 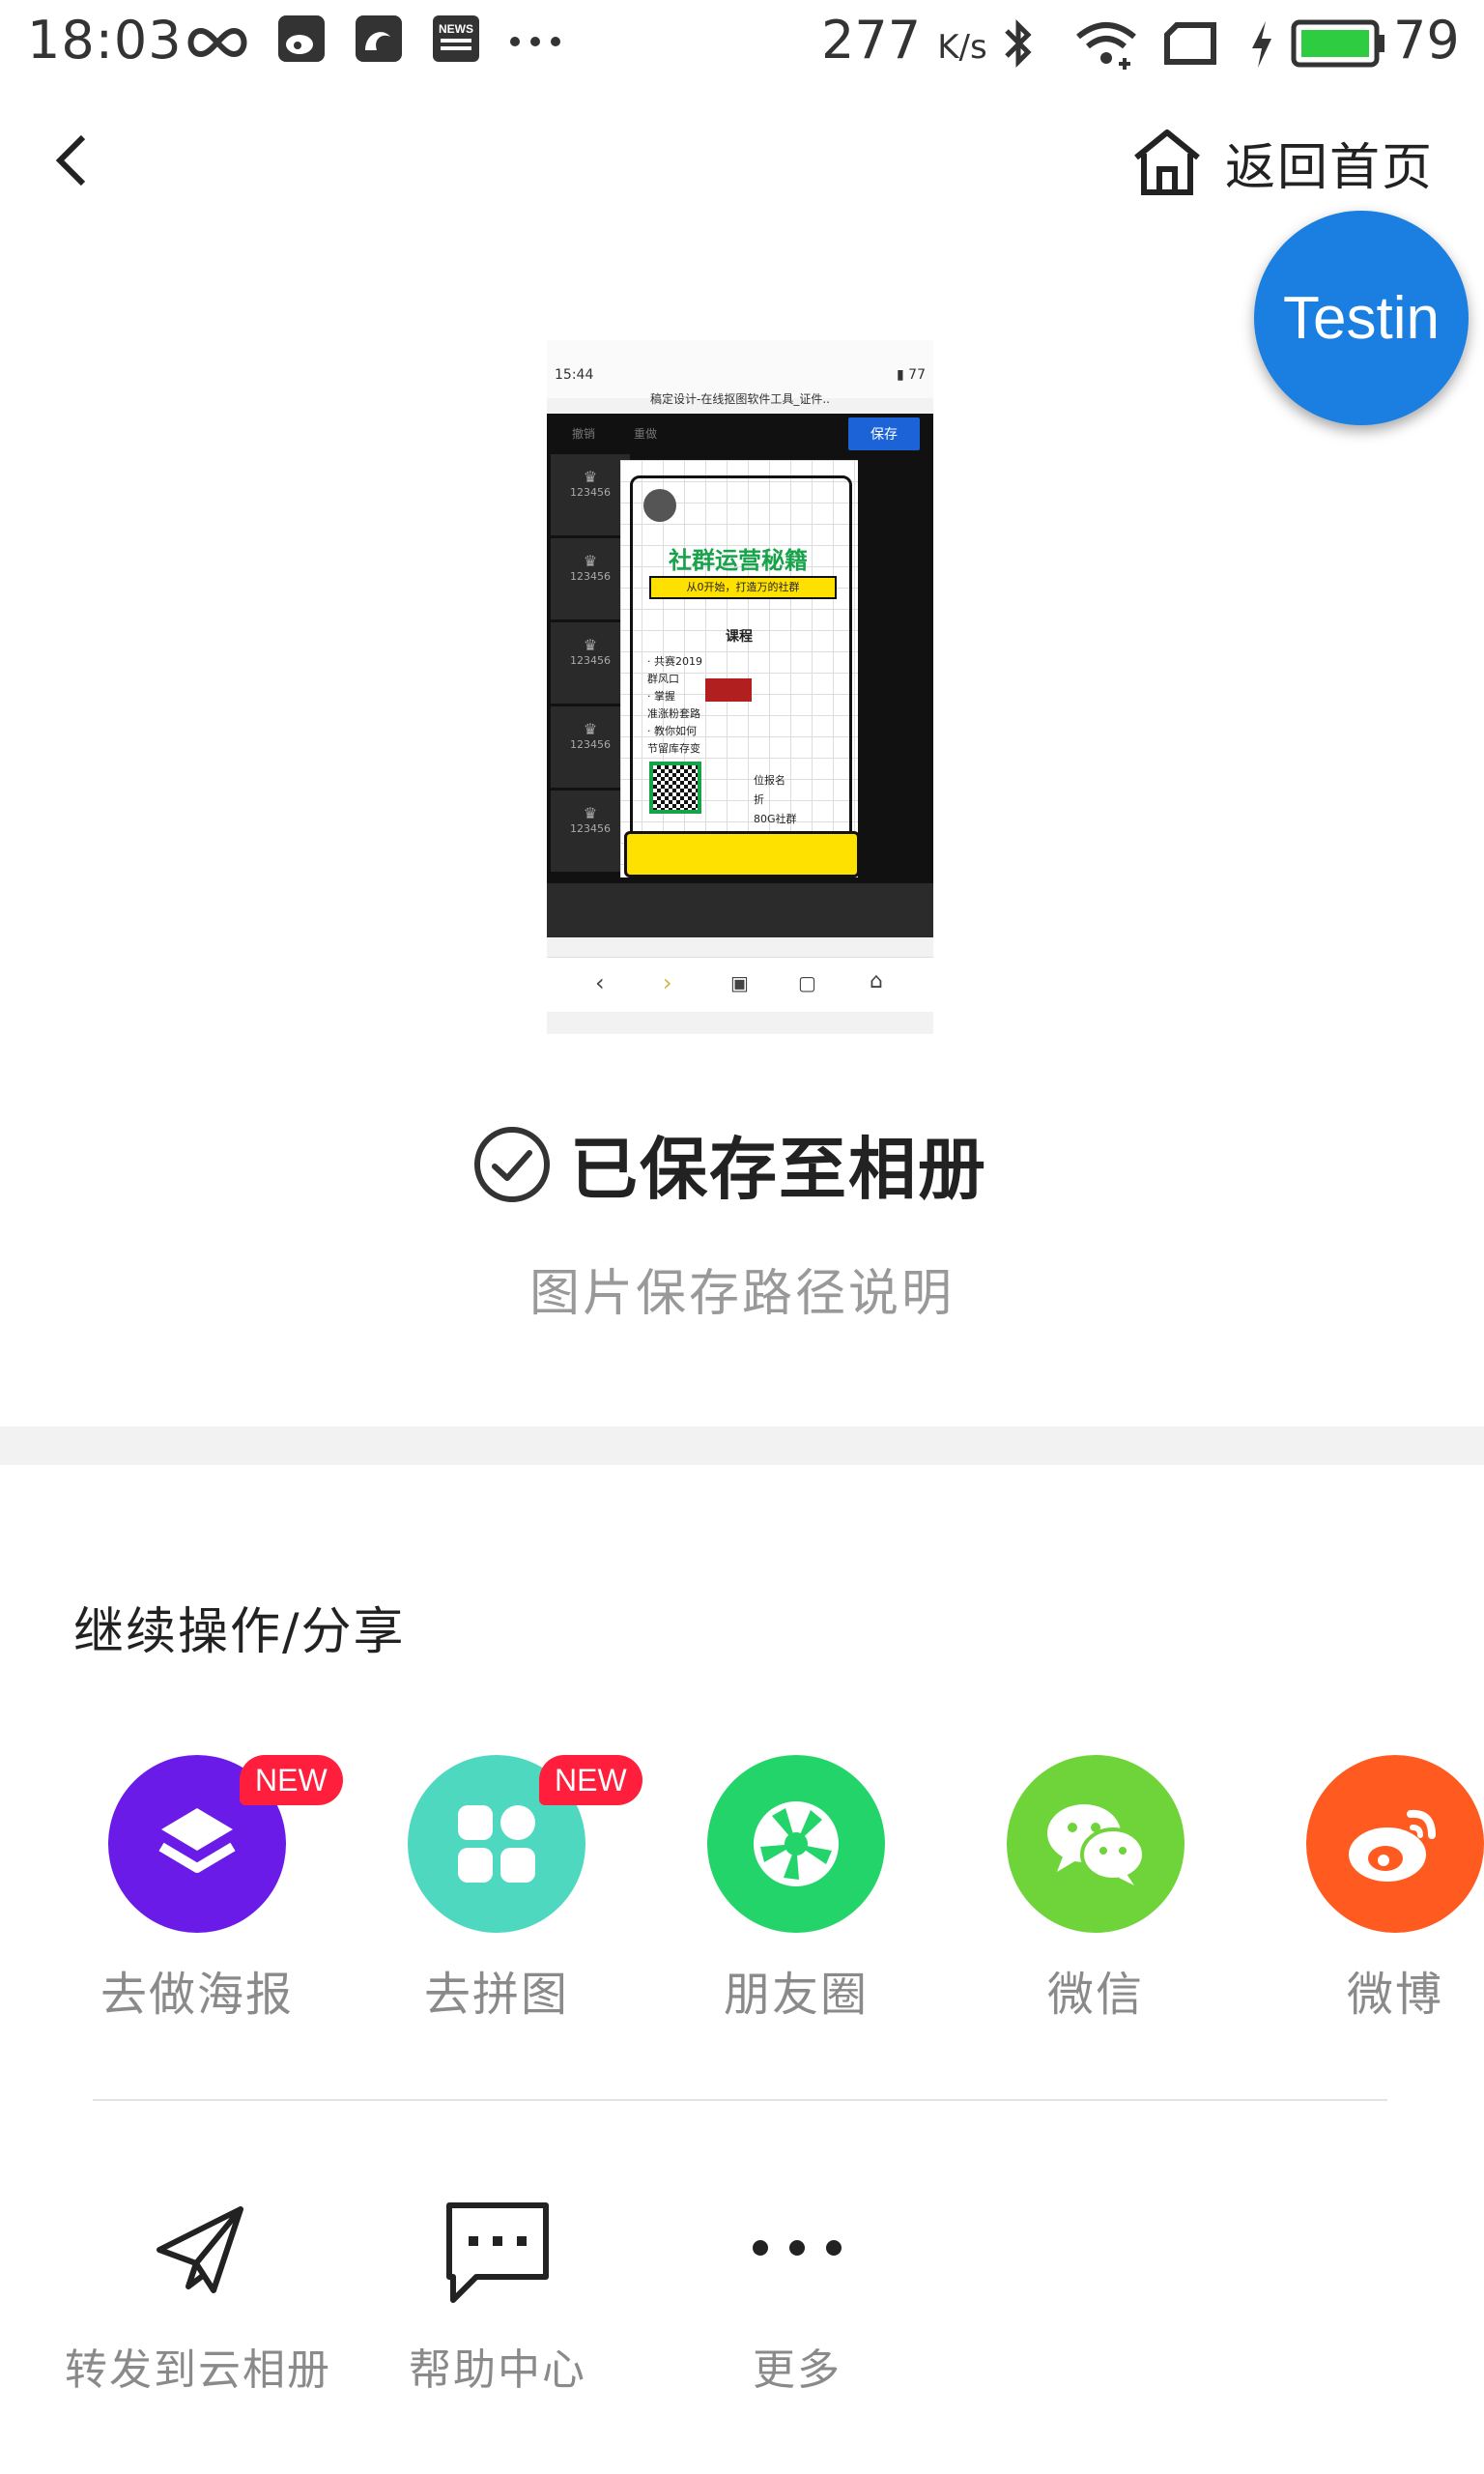 I want to click on status-bar: 18:03 NEWS 277 K/s 79, so click(x=742, y=42).